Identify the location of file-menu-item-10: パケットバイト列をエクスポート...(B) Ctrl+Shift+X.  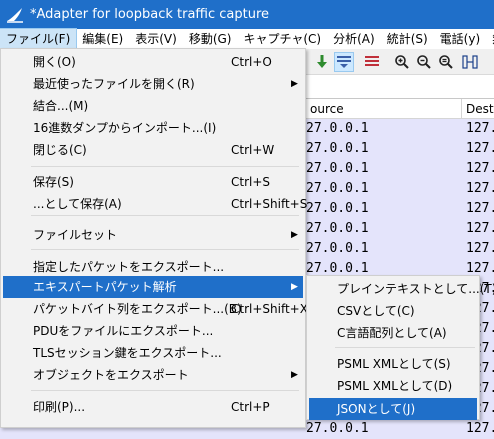
(155, 309).